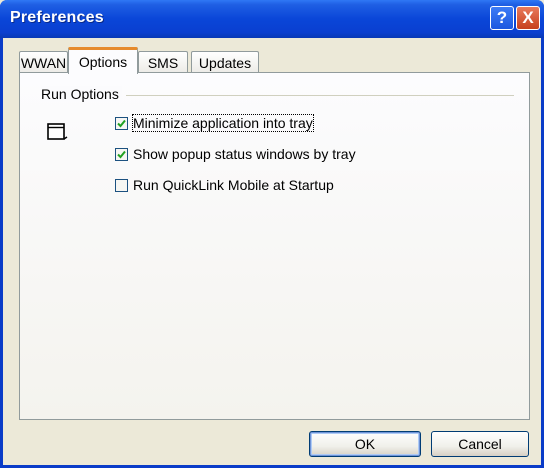  What do you see at coordinates (225, 62) in the screenshot?
I see `tab-updates: Updates` at bounding box center [225, 62].